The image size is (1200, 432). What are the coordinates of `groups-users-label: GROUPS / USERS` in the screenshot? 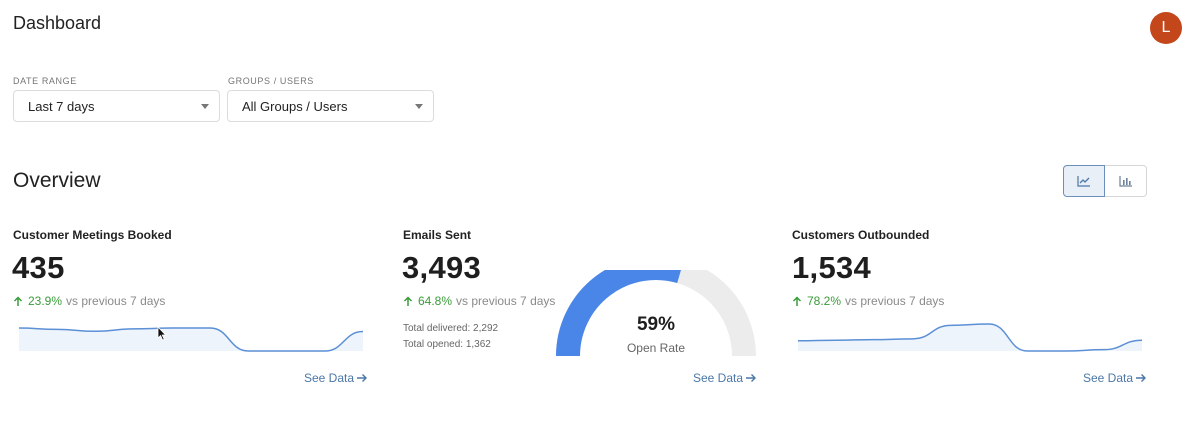 It's located at (271, 81).